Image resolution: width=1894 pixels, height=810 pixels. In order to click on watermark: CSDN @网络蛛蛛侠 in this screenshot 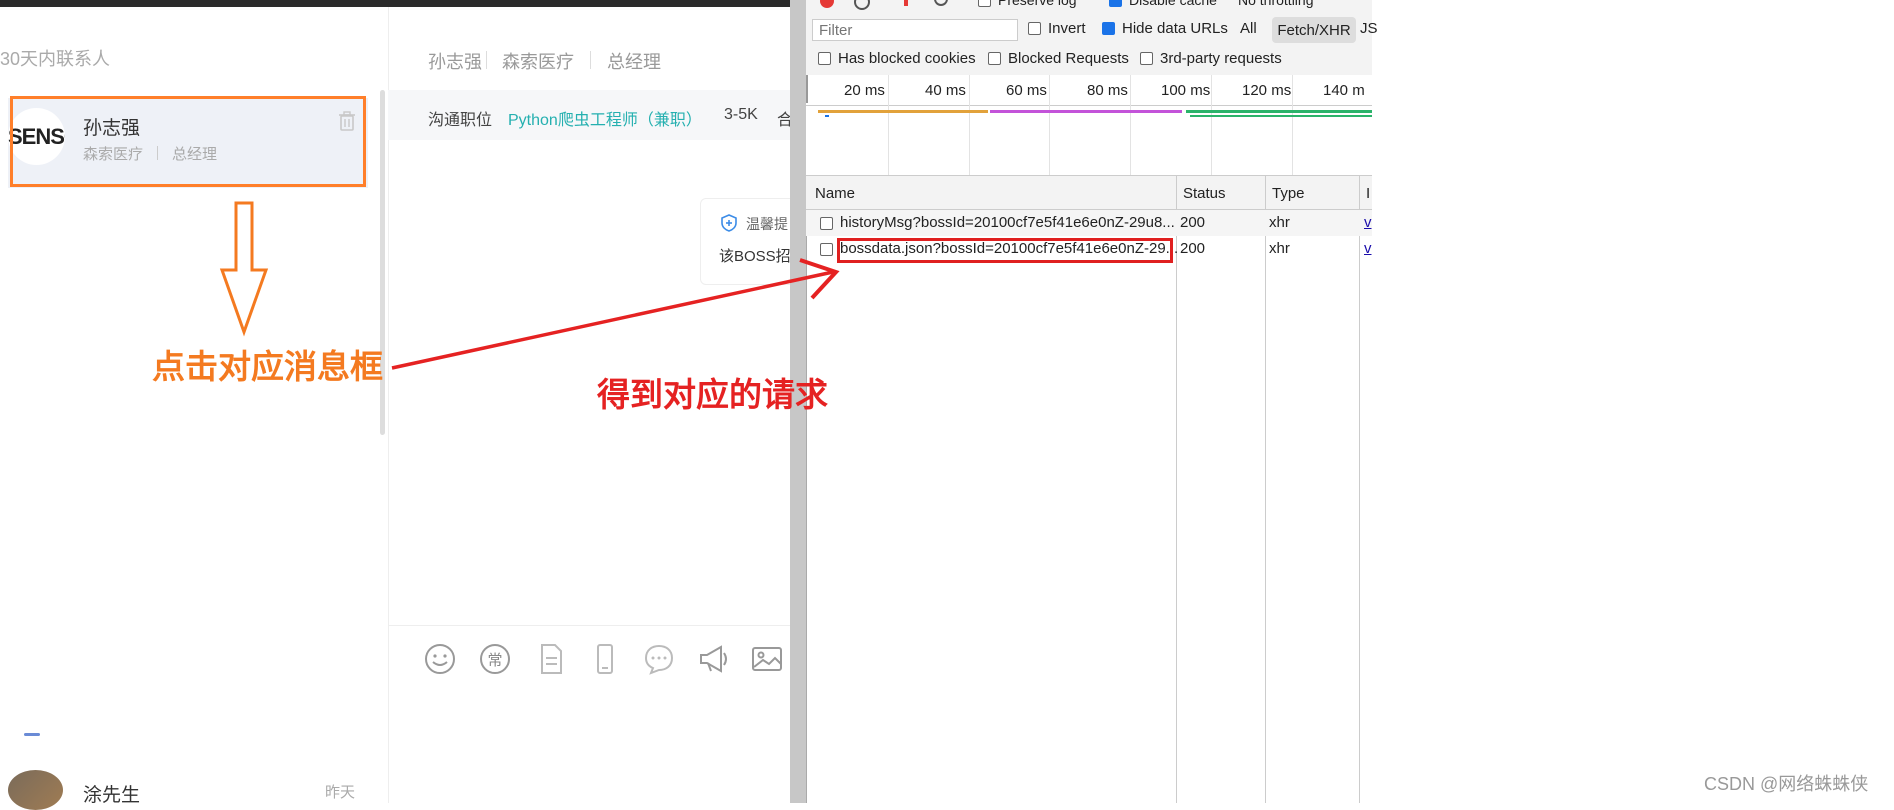, I will do `click(1786, 784)`.